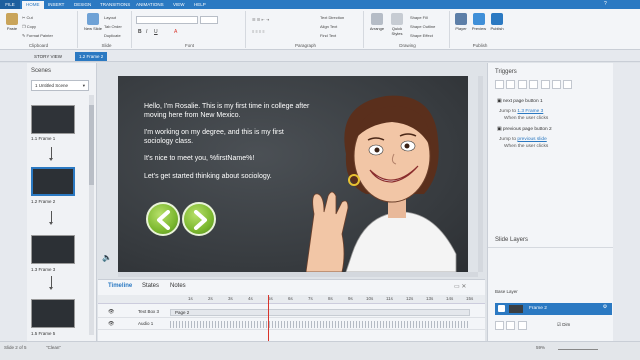  Describe the element at coordinates (461, 25) in the screenshot. I see `player-button: Player` at that location.